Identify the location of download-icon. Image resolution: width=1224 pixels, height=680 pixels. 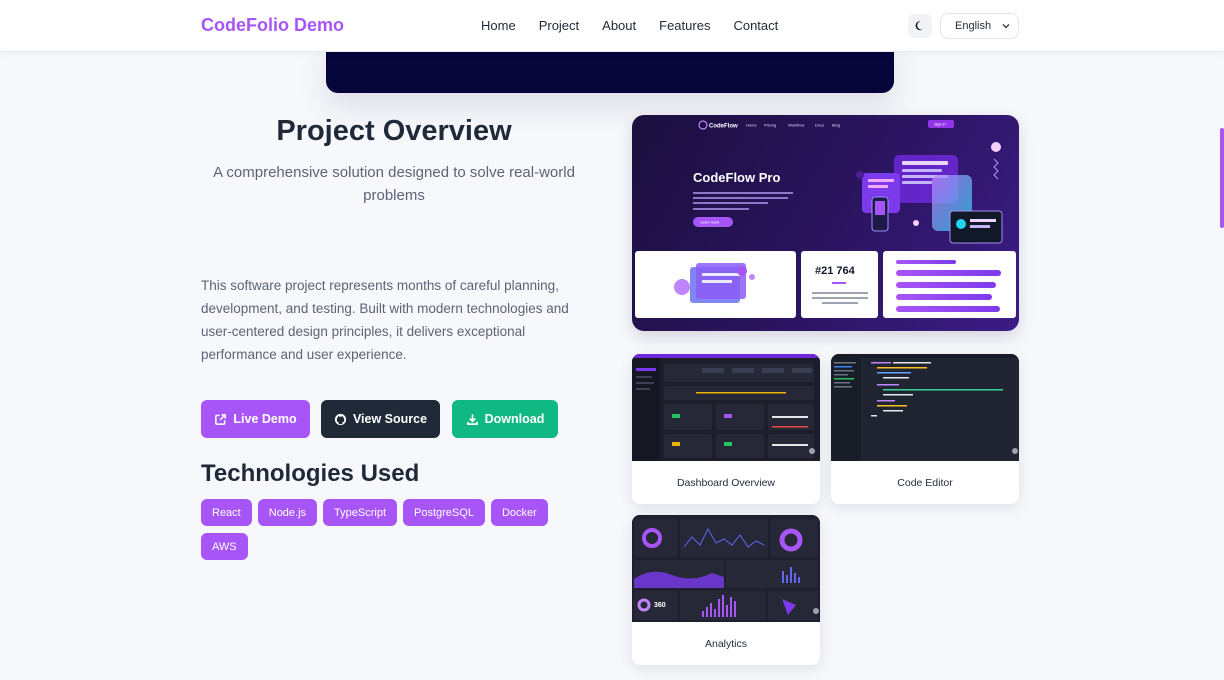
(472, 419).